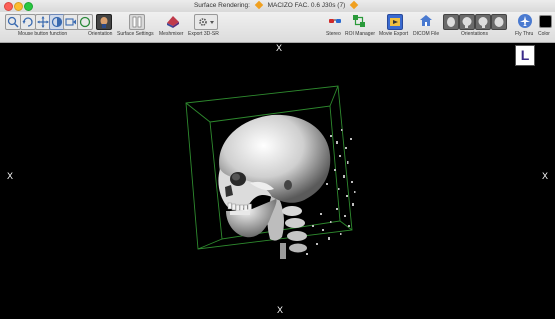 The height and width of the screenshot is (319, 555). Describe the element at coordinates (359, 21) in the screenshot. I see `roi-manager-icon` at that location.